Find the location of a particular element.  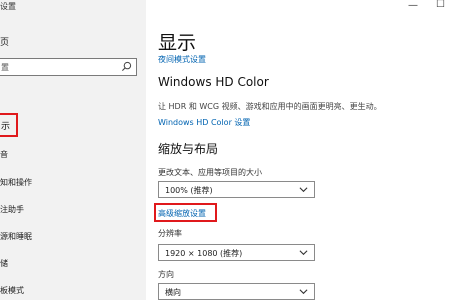

scale-label: 更改文本、应用等项目的大小 is located at coordinates (210, 172).